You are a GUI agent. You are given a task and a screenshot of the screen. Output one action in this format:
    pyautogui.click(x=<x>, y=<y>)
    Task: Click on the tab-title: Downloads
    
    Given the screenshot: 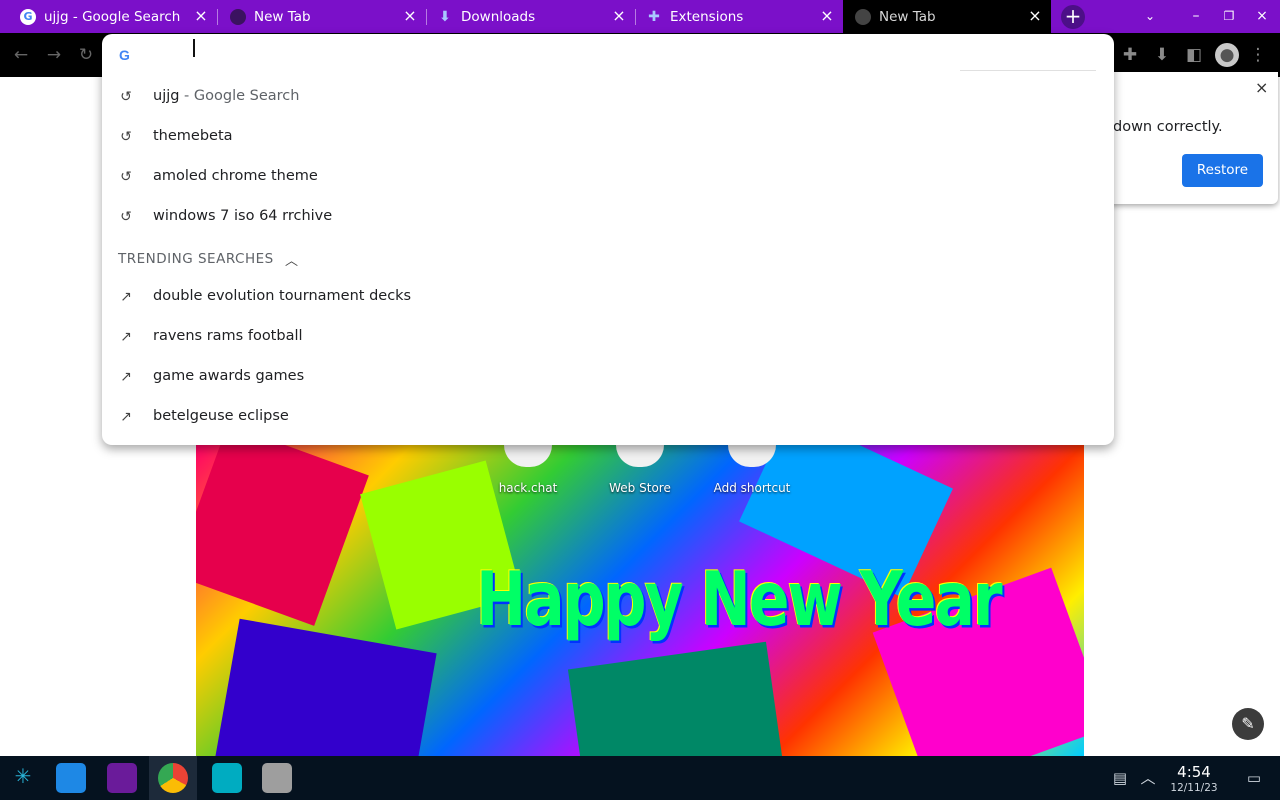 What is the action you would take?
    pyautogui.click(x=498, y=16)
    